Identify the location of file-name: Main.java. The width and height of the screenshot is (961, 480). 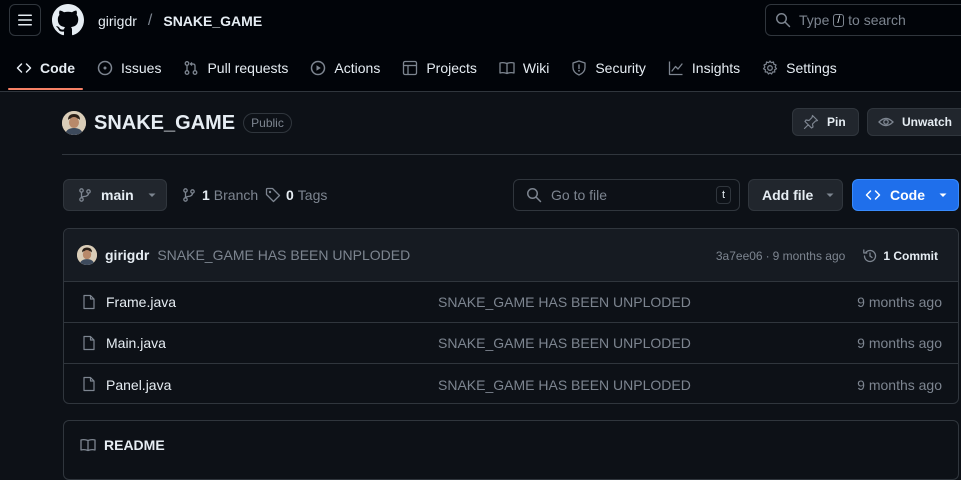
(136, 343).